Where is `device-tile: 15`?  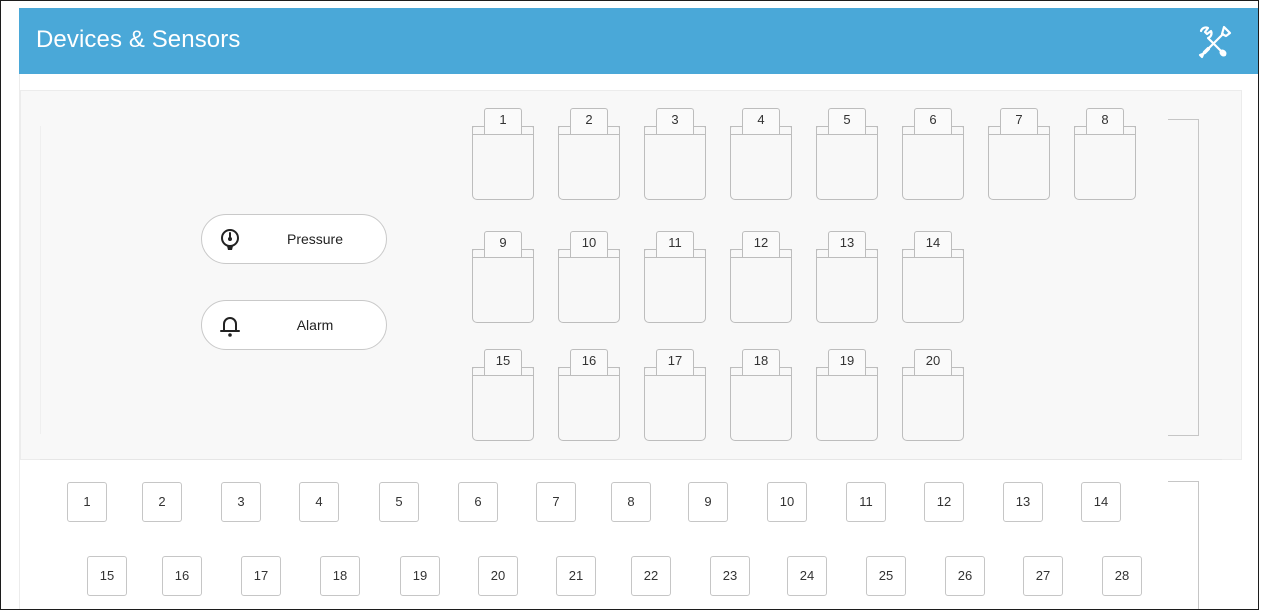
device-tile: 15 is located at coordinates (503, 395).